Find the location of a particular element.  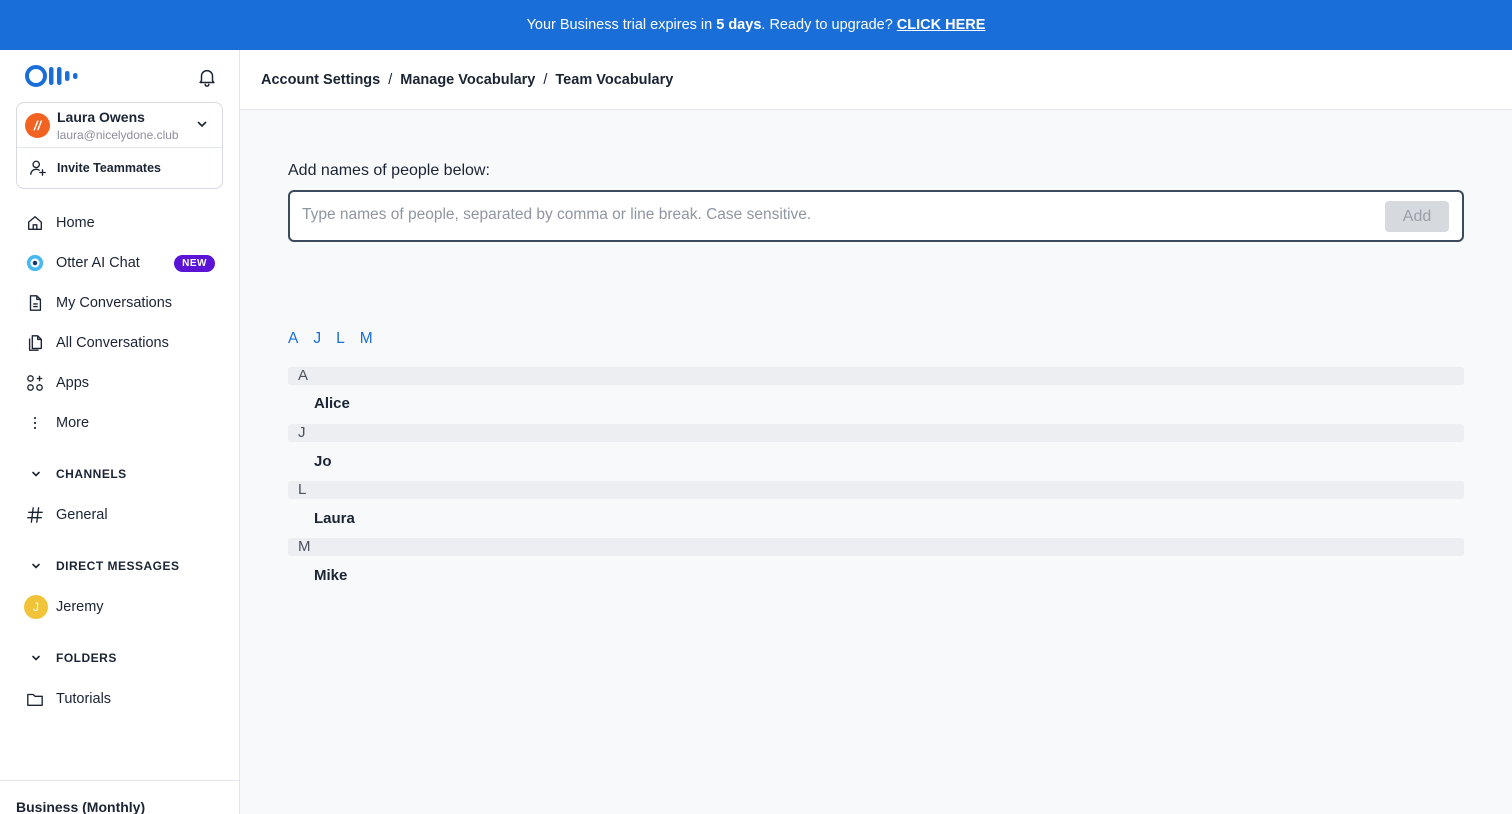

folders-section-toggle: FOLDERS is located at coordinates (119, 658).